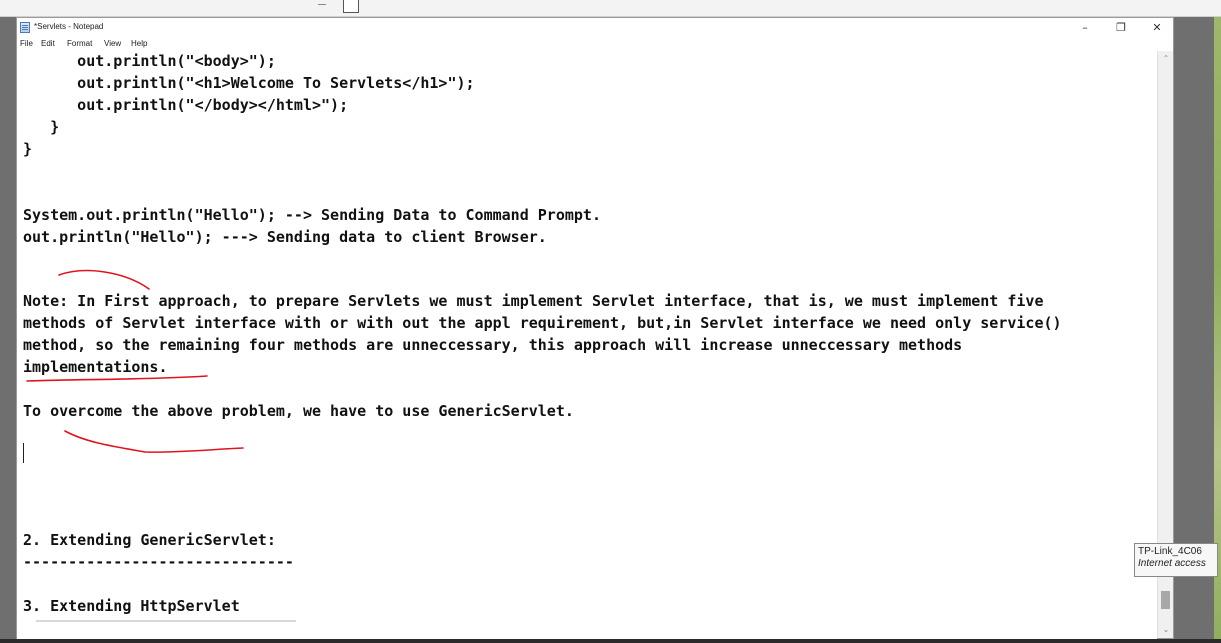  What do you see at coordinates (23, 453) in the screenshot?
I see `text-caret` at bounding box center [23, 453].